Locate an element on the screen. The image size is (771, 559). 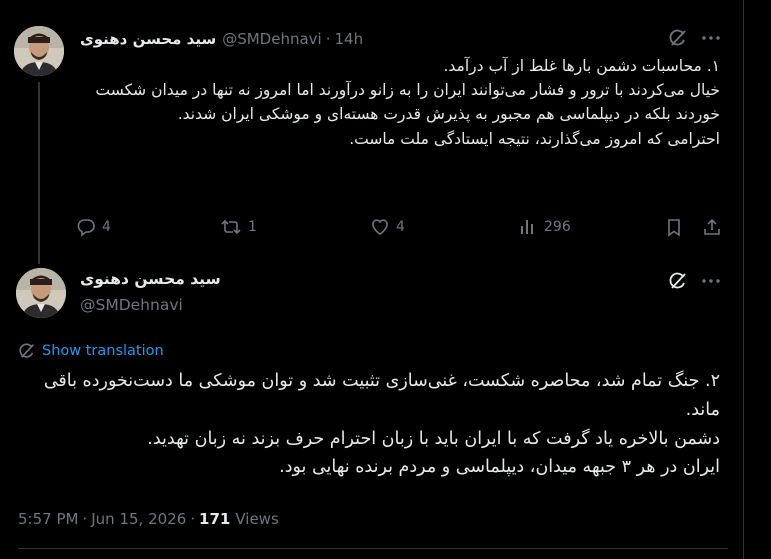
tweet1-header: سید محسن دهنوی @SMDehnavi · 14h is located at coordinates (221, 39).